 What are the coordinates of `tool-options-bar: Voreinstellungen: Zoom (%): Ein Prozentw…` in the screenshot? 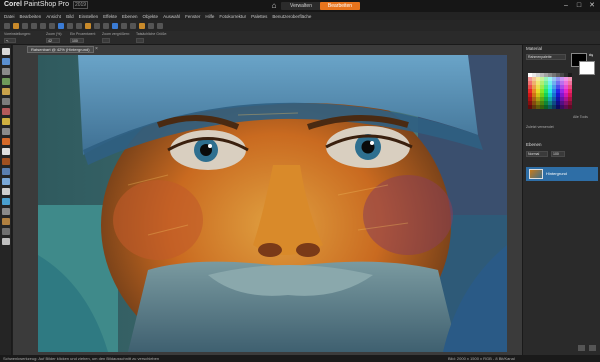 It's located at (300, 38).